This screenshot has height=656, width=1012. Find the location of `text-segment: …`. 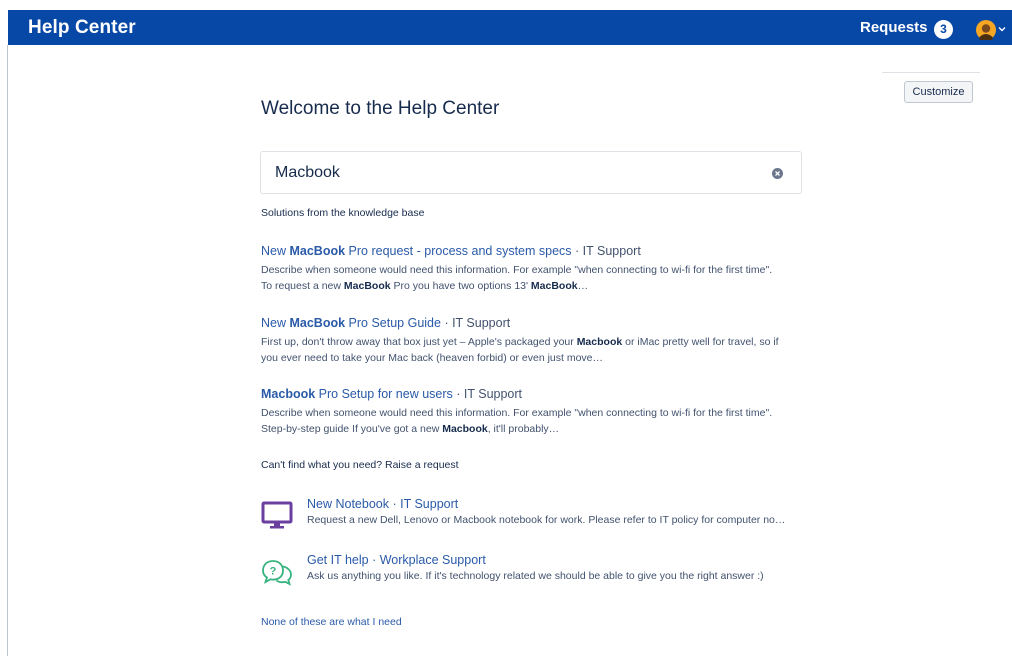

text-segment: … is located at coordinates (583, 286).